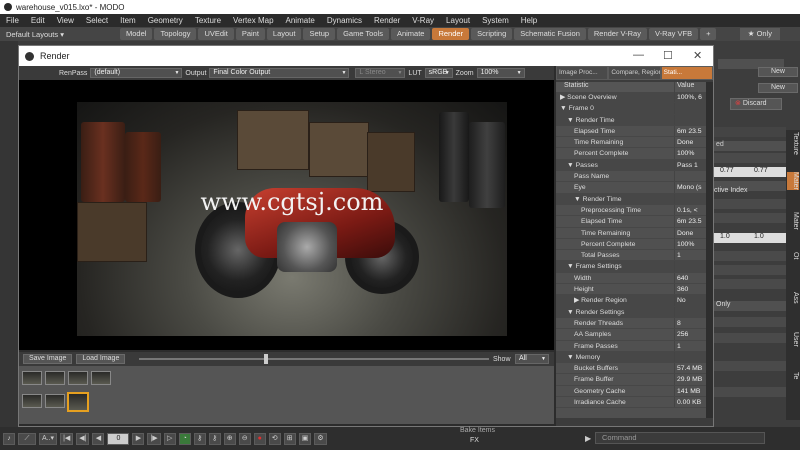 This screenshot has width=800, height=450. I want to click on audio-icon: ◔, so click(184, 438).